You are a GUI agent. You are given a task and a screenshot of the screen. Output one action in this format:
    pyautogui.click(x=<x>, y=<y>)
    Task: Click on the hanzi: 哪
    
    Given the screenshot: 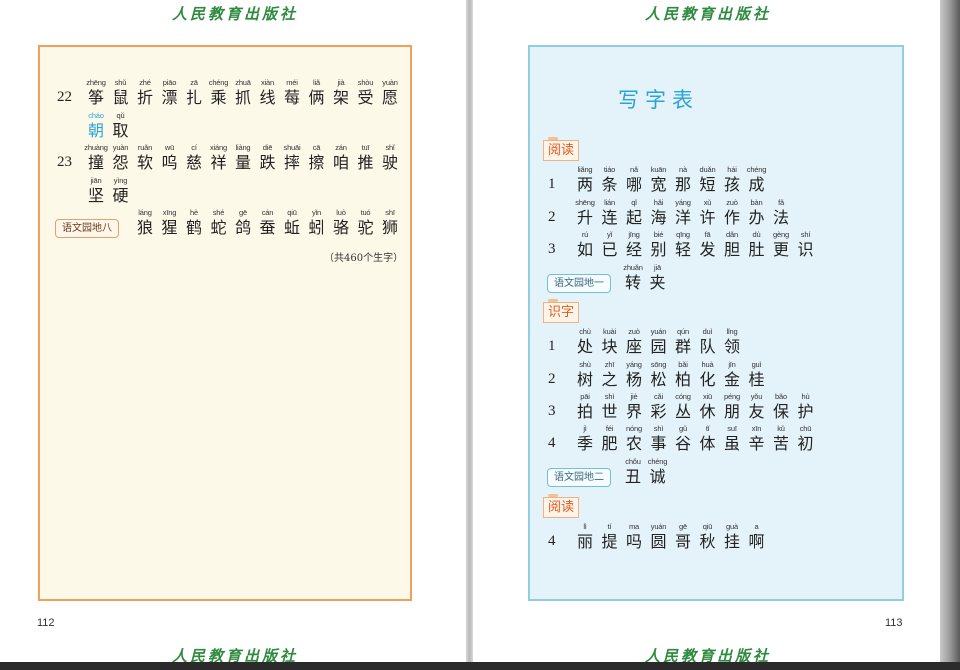 What is the action you would take?
    pyautogui.click(x=633, y=184)
    